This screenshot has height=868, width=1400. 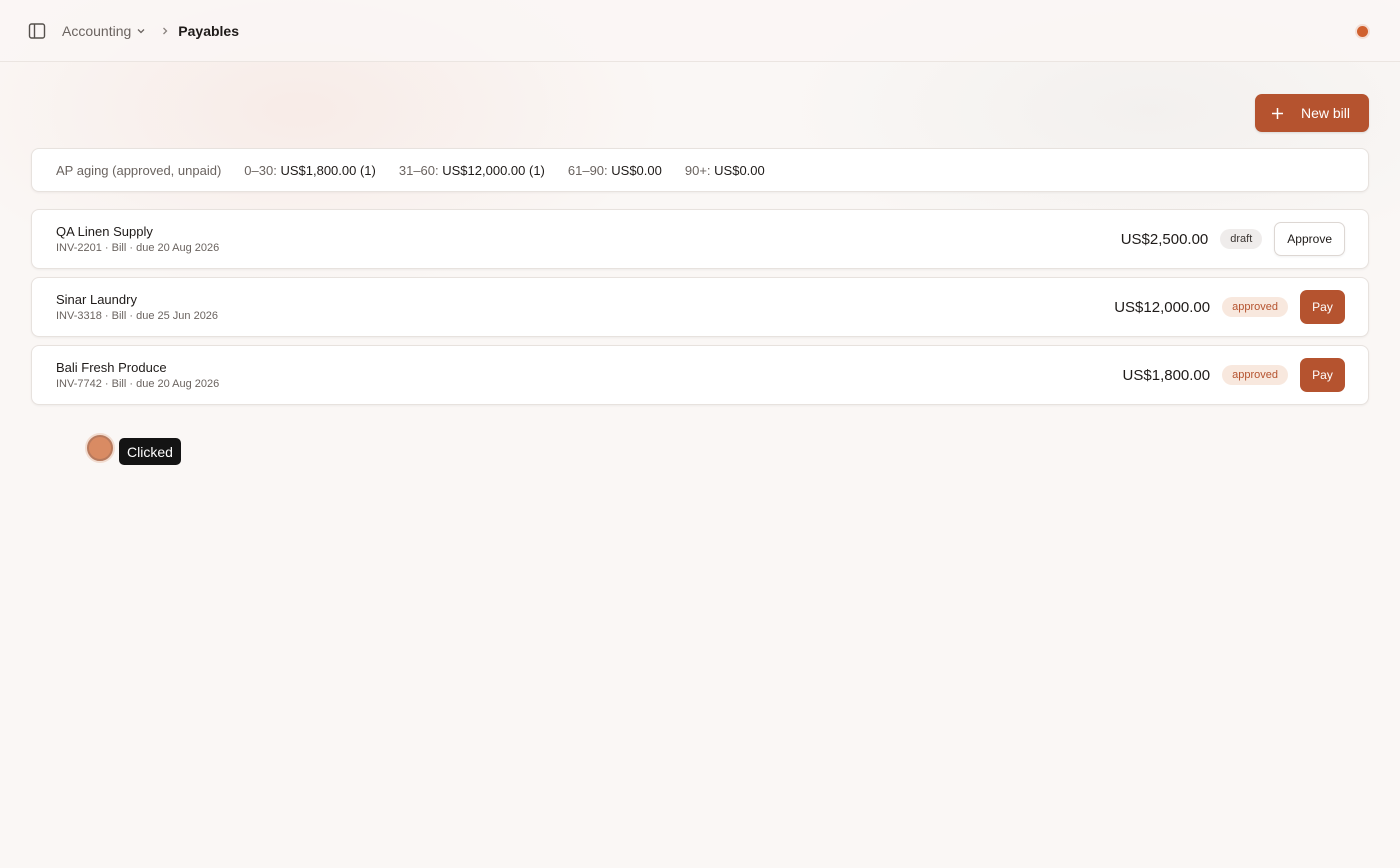 What do you see at coordinates (418, 170) in the screenshot?
I see `aging-bucket-label: 31–60:` at bounding box center [418, 170].